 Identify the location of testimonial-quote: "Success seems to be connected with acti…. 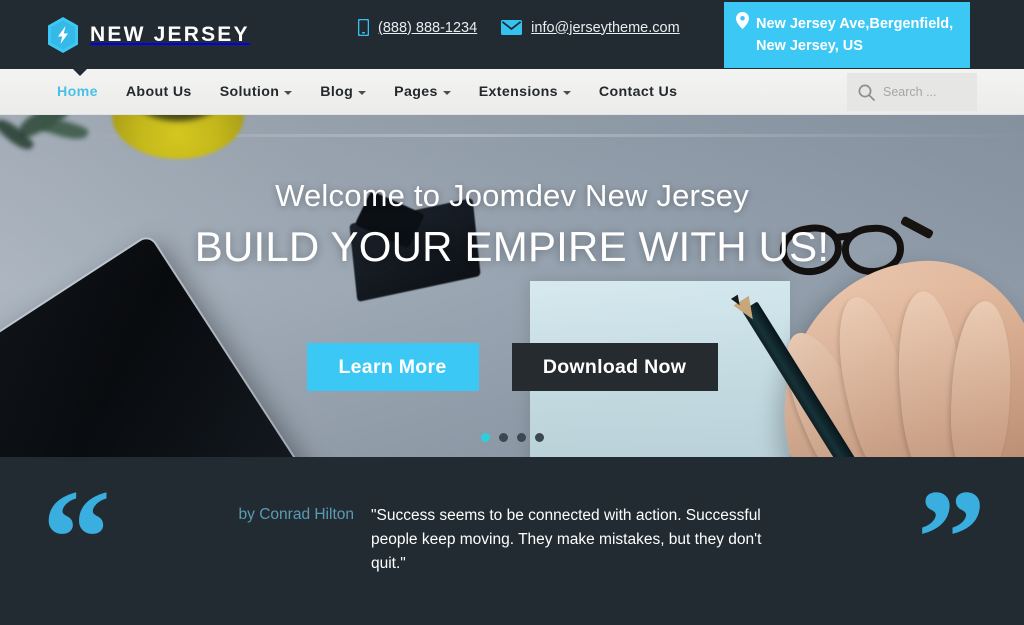
(566, 540).